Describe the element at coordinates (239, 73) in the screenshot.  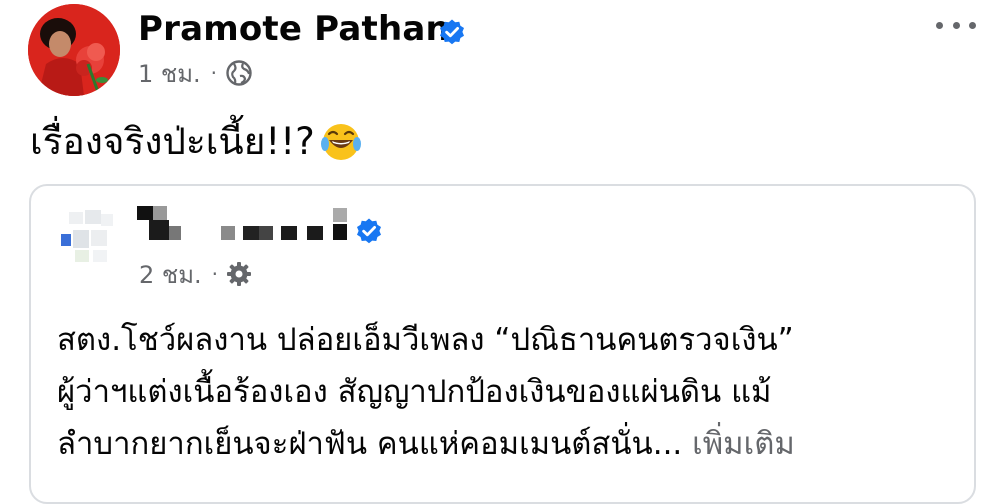
I see `globe-icon` at that location.